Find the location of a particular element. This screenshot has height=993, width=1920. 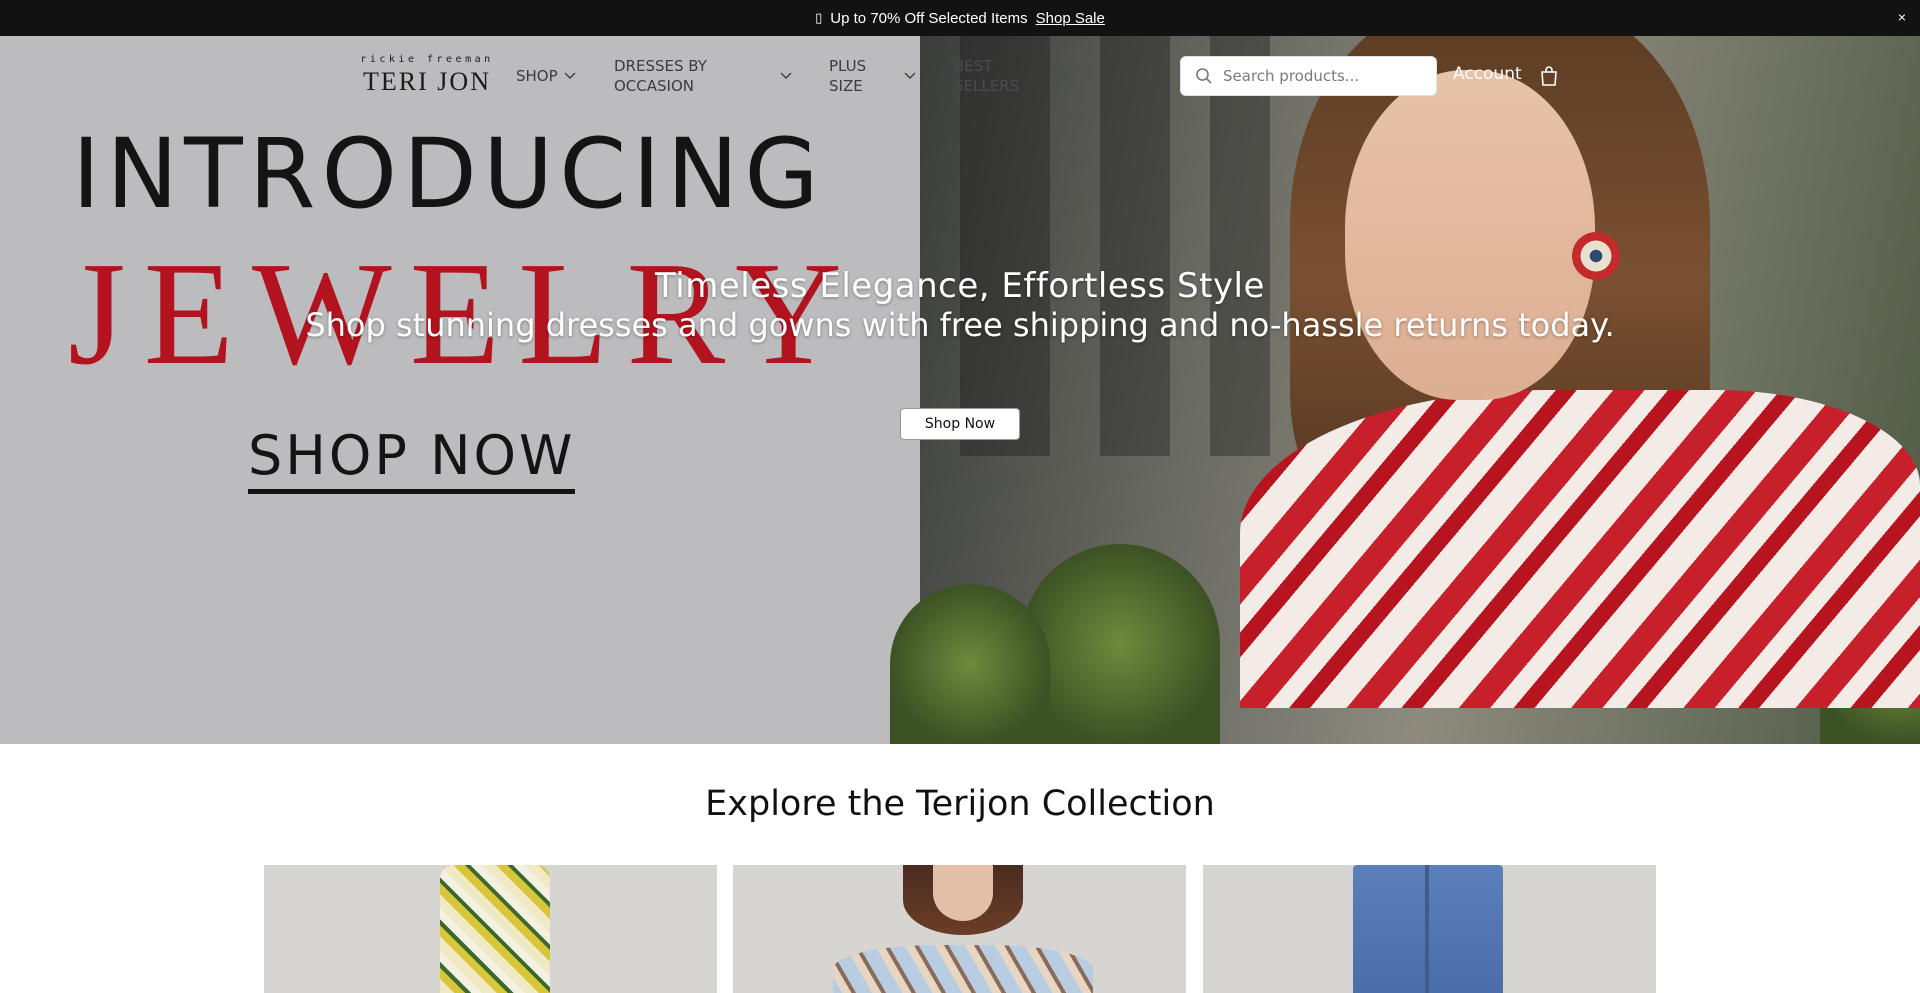

hero-title: Timeless Elegance, Effortless Style is located at coordinates (960, 286).